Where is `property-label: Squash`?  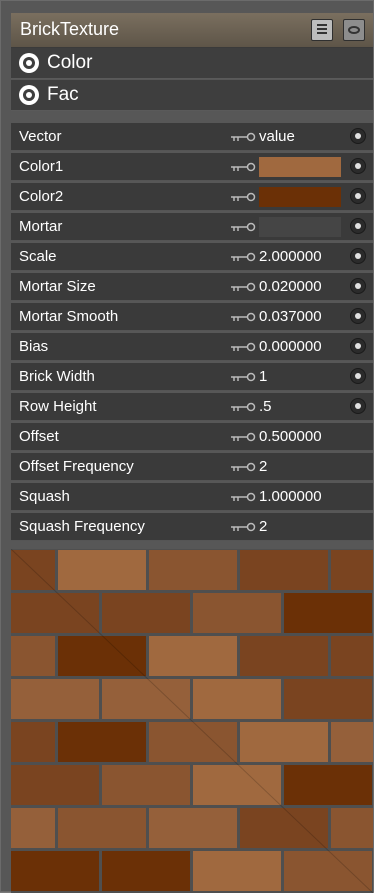 property-label: Squash is located at coordinates (44, 496).